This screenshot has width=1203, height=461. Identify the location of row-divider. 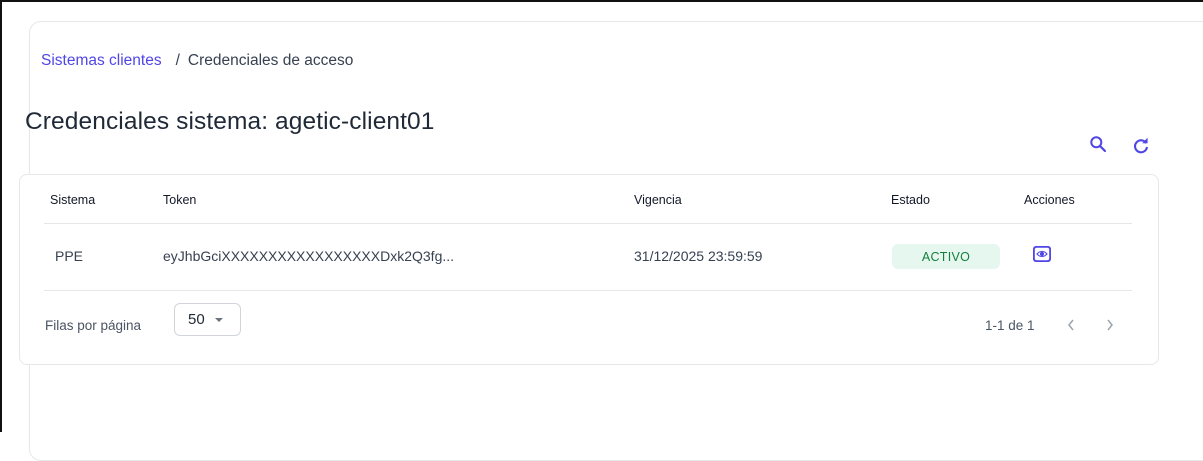
(588, 290).